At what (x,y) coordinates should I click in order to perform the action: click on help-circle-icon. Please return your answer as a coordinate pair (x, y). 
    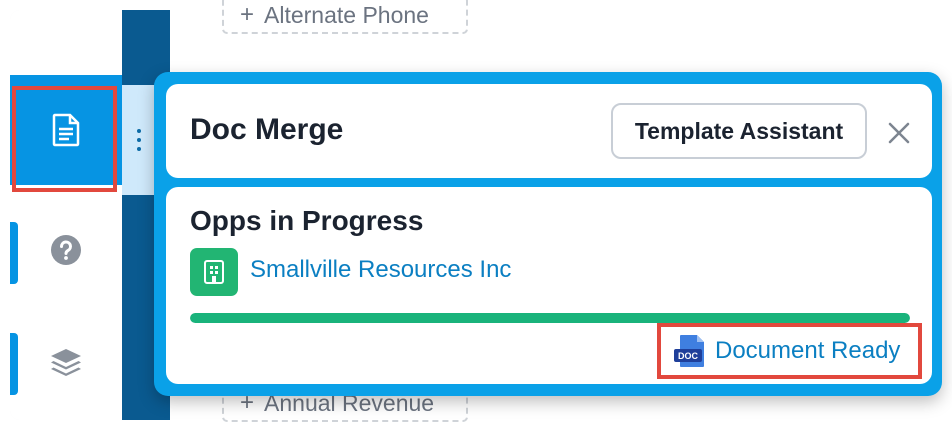
    Looking at the image, I should click on (66, 250).